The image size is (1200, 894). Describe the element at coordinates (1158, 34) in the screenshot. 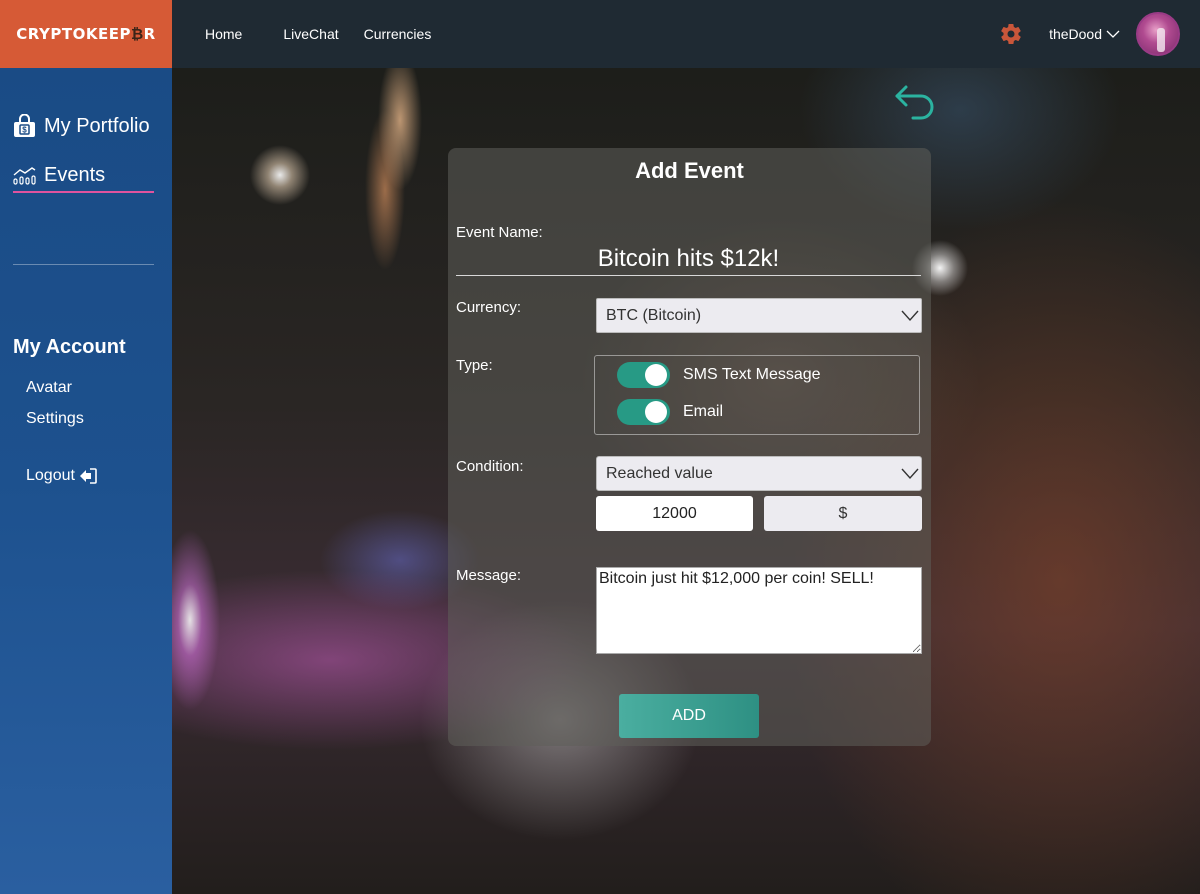

I see `avatar` at that location.